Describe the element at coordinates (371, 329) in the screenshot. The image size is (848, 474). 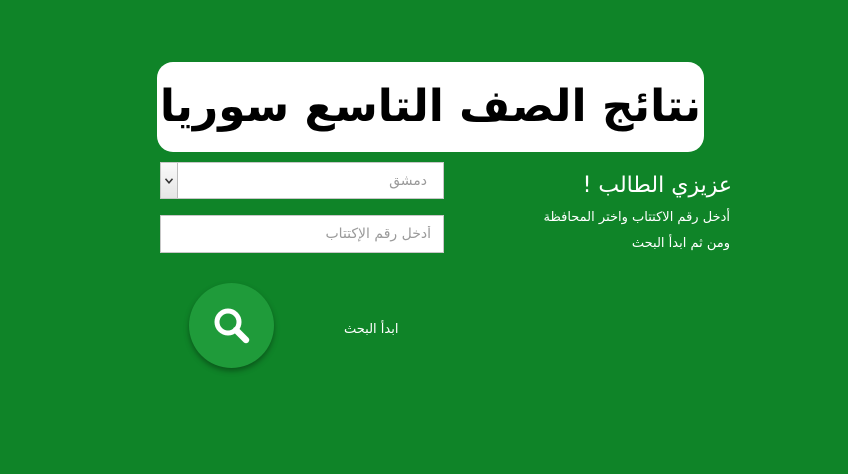
I see `search-button-label: ابدأ البحث` at that location.